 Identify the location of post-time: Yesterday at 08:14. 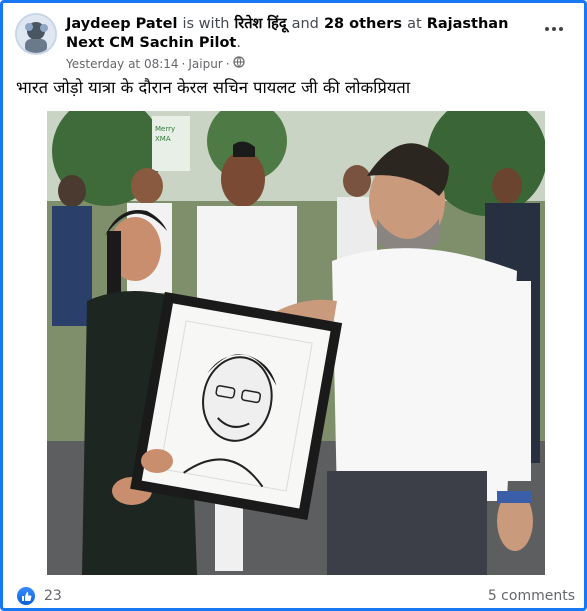
(122, 64).